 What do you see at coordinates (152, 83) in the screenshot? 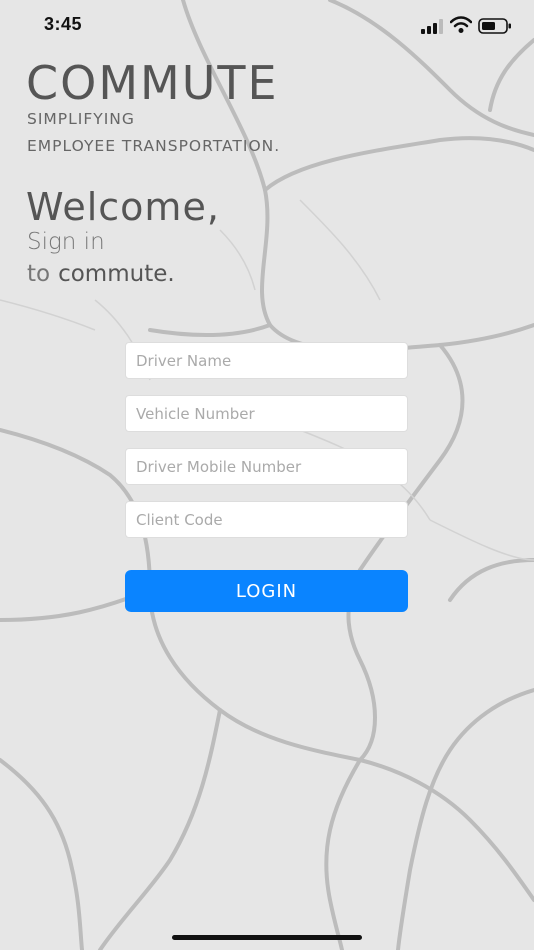
I see `app-brand-title: COMMUTE` at bounding box center [152, 83].